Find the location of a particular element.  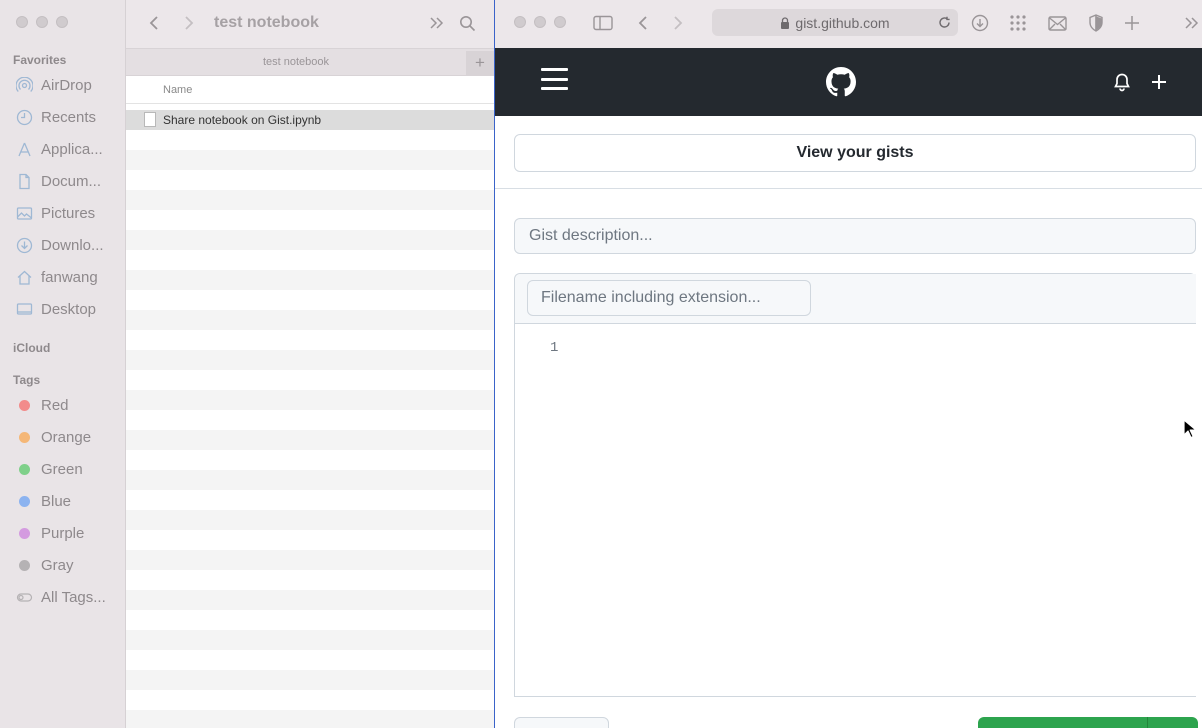

sidebar-item-pictures: Pictures is located at coordinates (70, 213).